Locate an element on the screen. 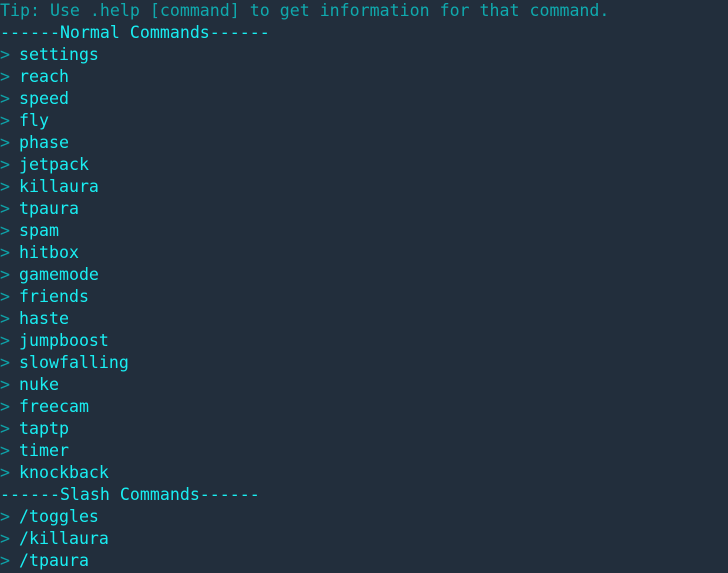 Image resolution: width=728 pixels, height=573 pixels. command-list-item: > settings is located at coordinates (364, 55).